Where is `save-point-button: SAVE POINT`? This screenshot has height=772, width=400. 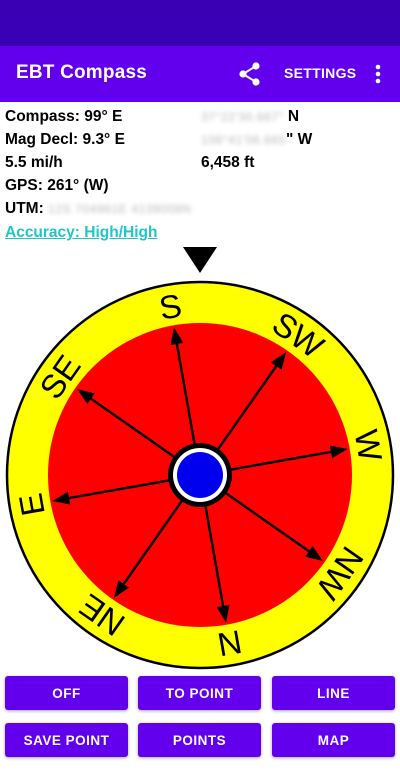 save-point-button: SAVE POINT is located at coordinates (66, 740).